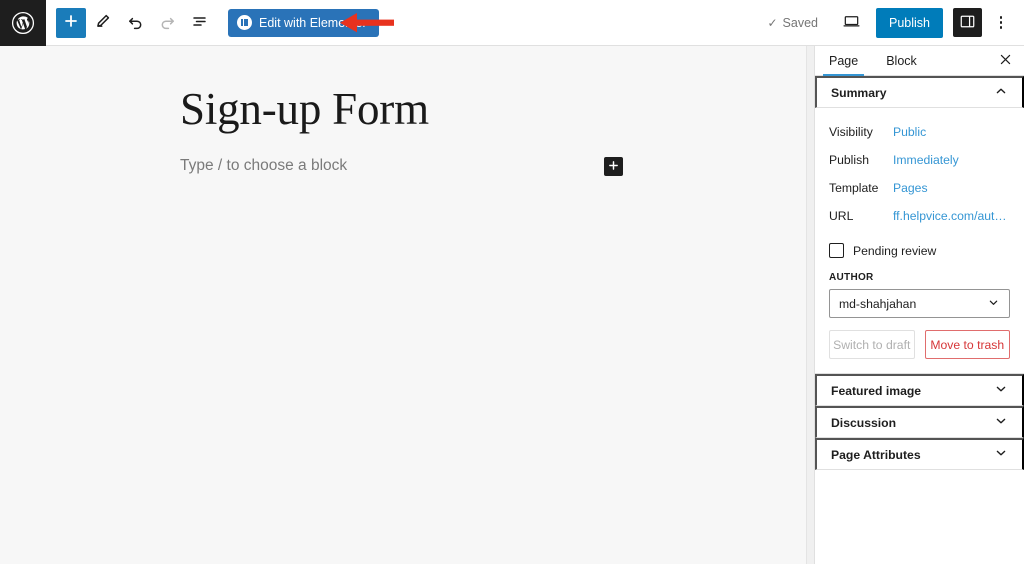 Image resolution: width=1024 pixels, height=564 pixels. I want to click on close-icon, so click(1005, 61).